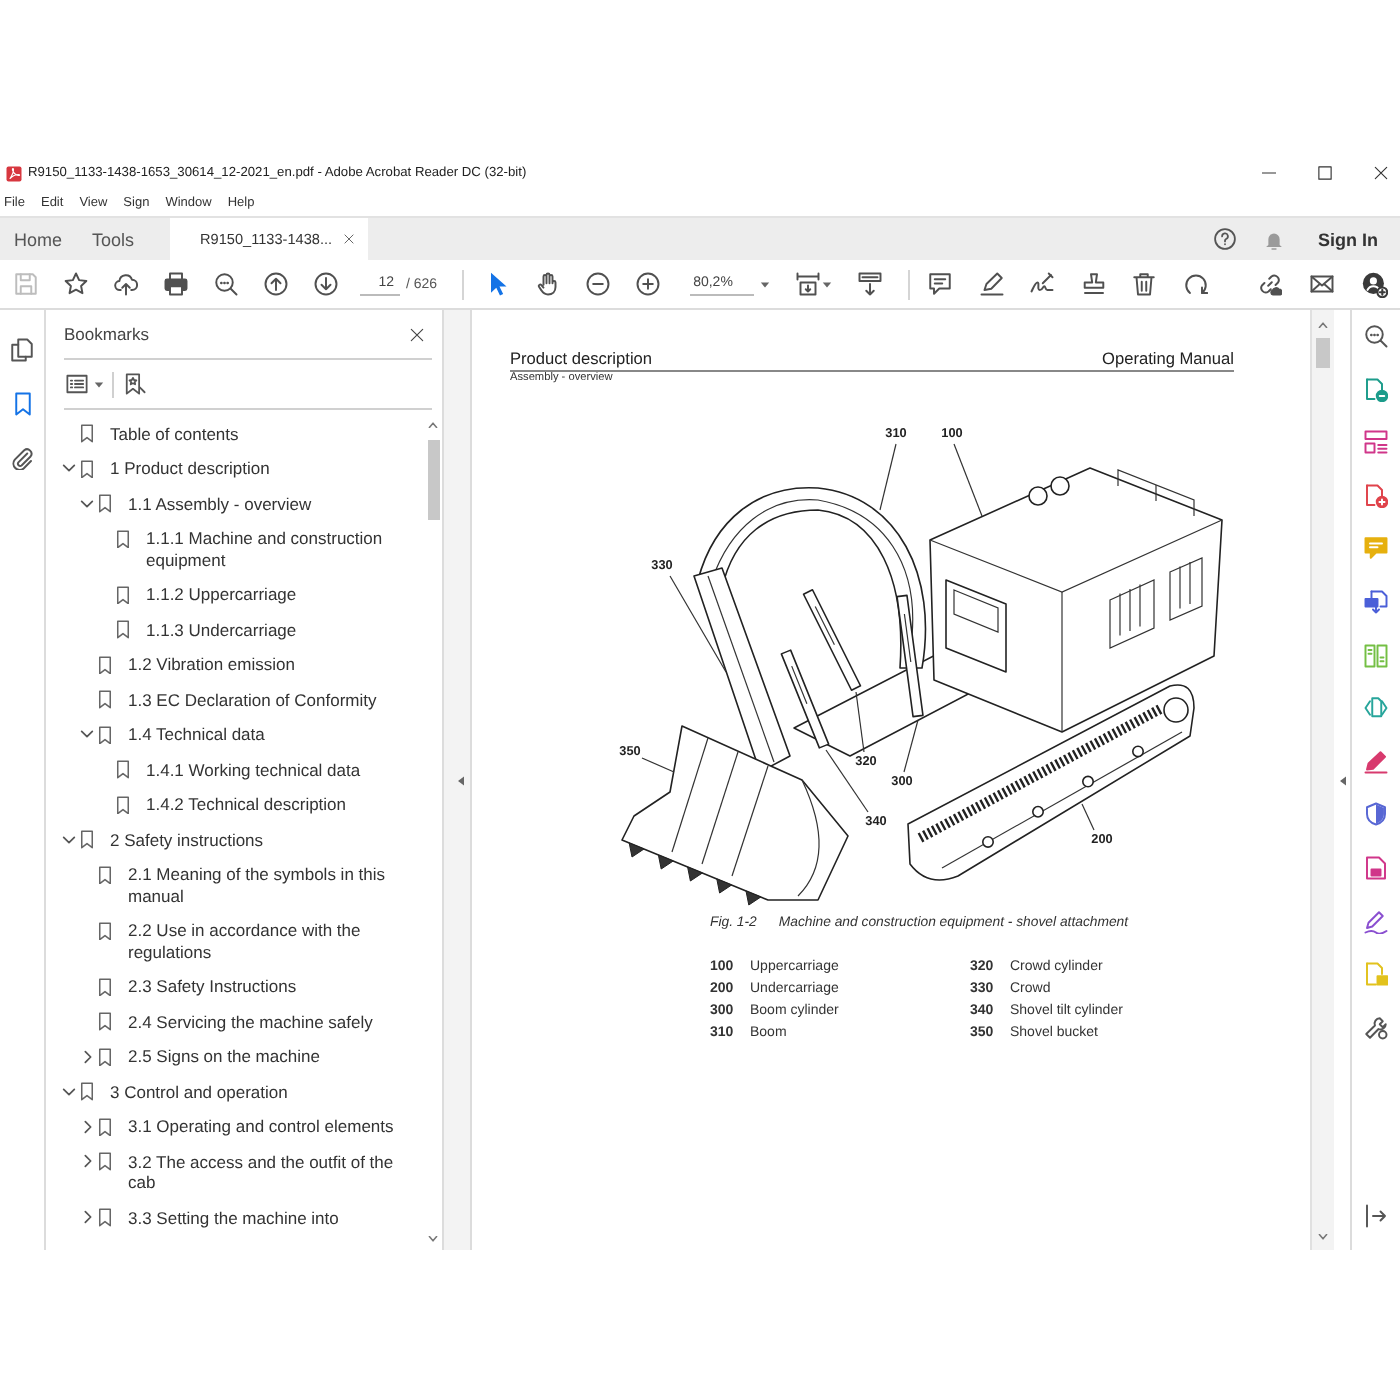 The image size is (1400, 1400). What do you see at coordinates (263, 468) in the screenshot?
I see `bookmark-item: 1 Product description` at bounding box center [263, 468].